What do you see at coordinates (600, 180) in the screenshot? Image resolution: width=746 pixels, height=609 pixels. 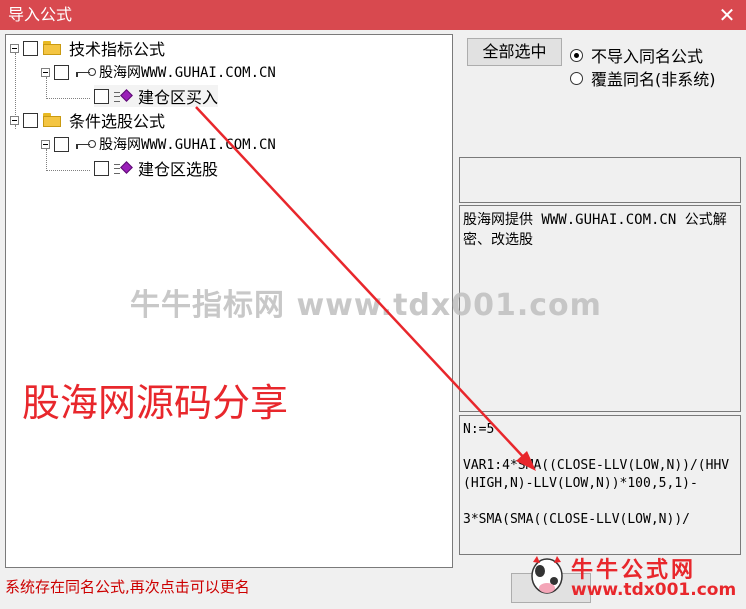 I see `formula-name-box` at bounding box center [600, 180].